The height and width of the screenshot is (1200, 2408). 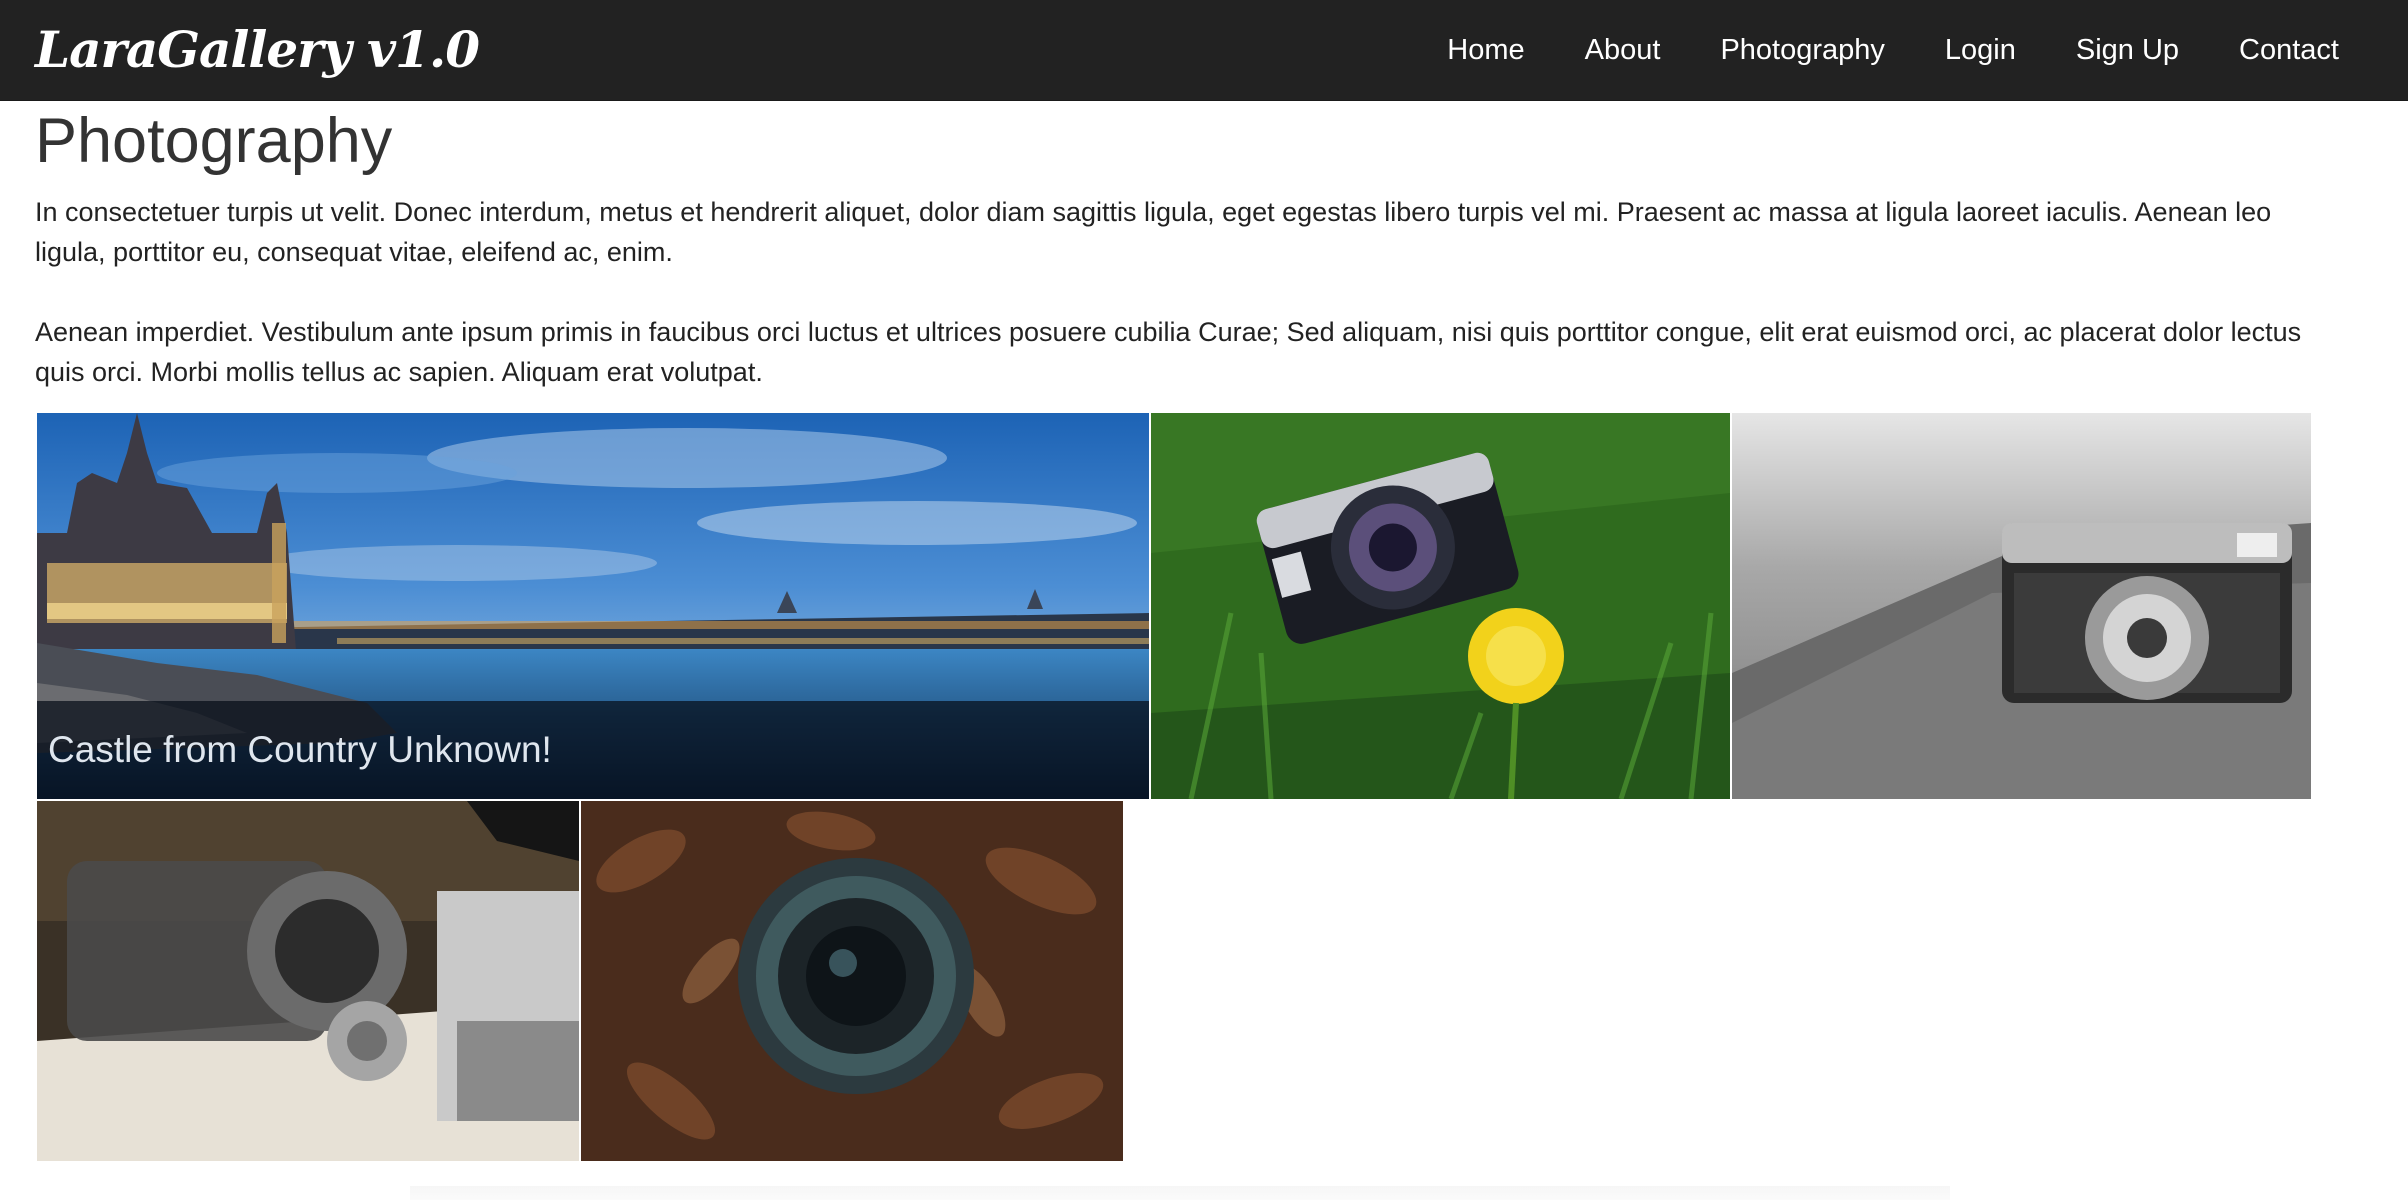 I want to click on nav-item-about: About, so click(x=1623, y=50).